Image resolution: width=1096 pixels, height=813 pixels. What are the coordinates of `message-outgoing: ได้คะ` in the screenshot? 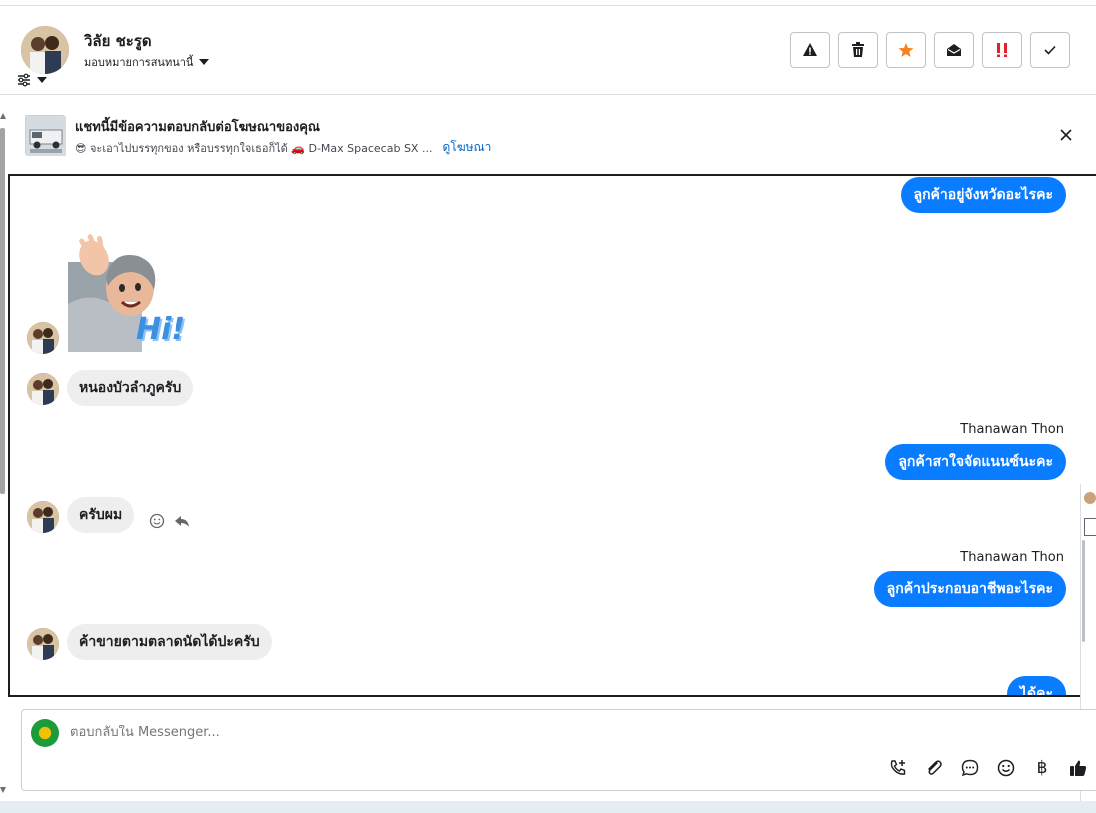 It's located at (1036, 685).